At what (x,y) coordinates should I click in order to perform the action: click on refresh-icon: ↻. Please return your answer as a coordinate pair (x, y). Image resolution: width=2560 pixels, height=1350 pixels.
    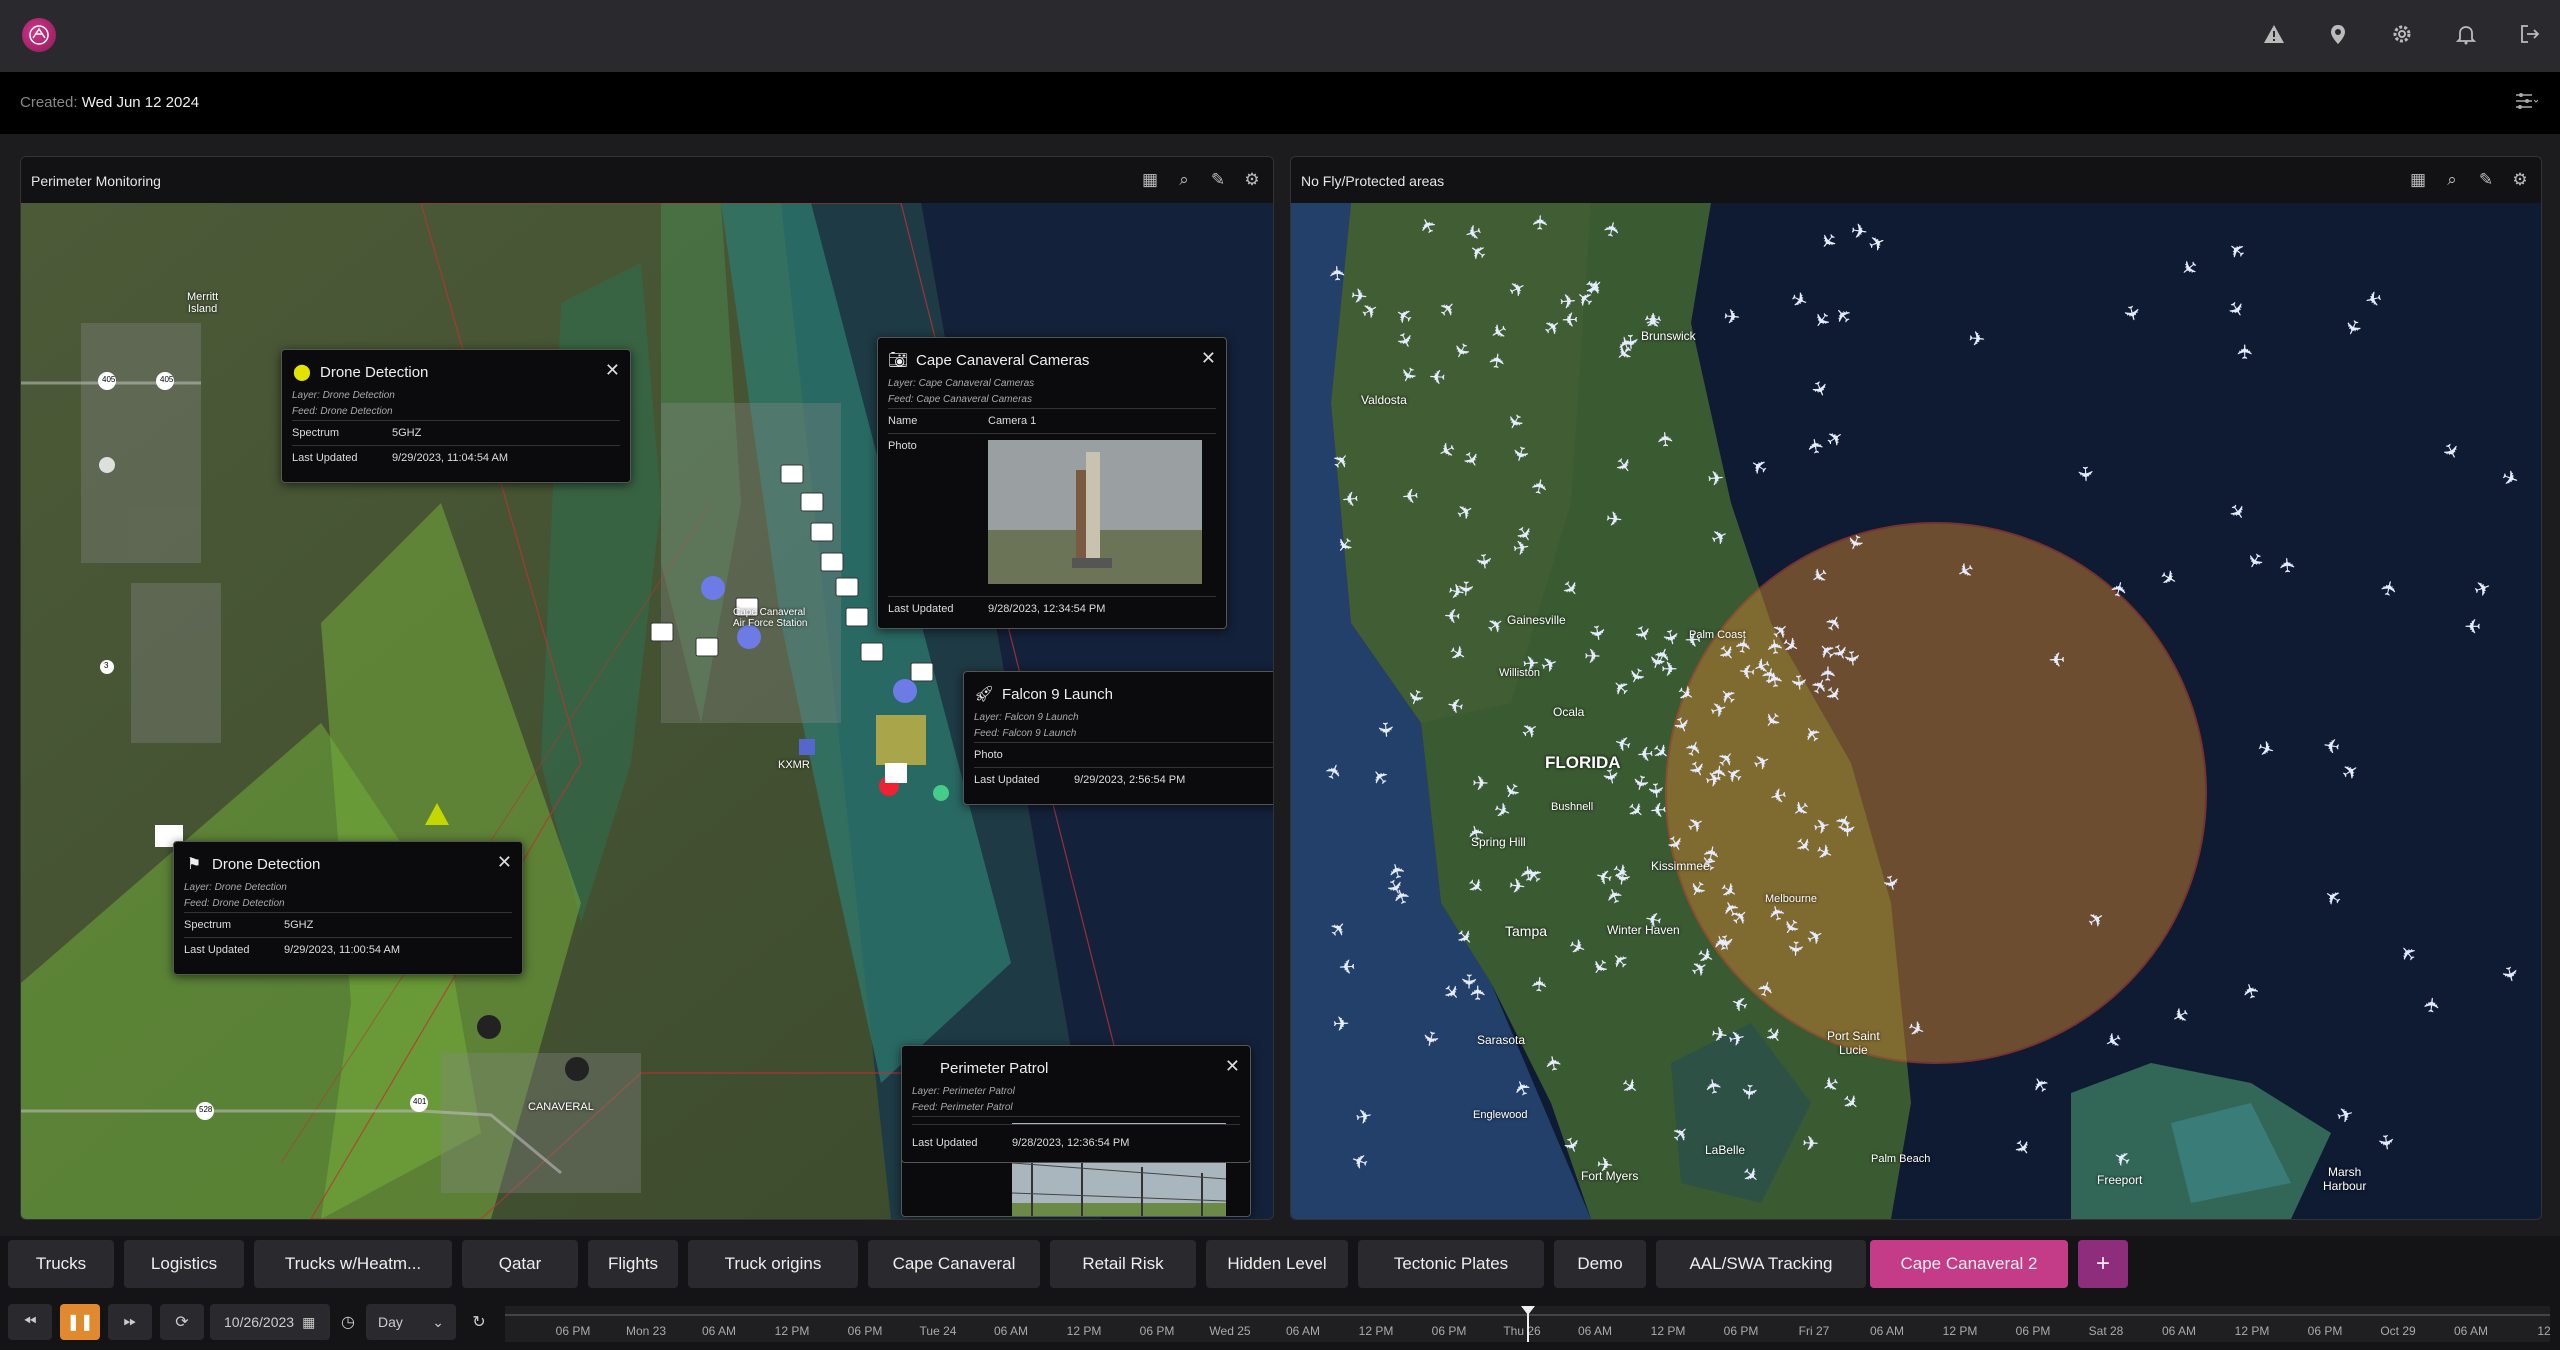
    Looking at the image, I should click on (479, 1322).